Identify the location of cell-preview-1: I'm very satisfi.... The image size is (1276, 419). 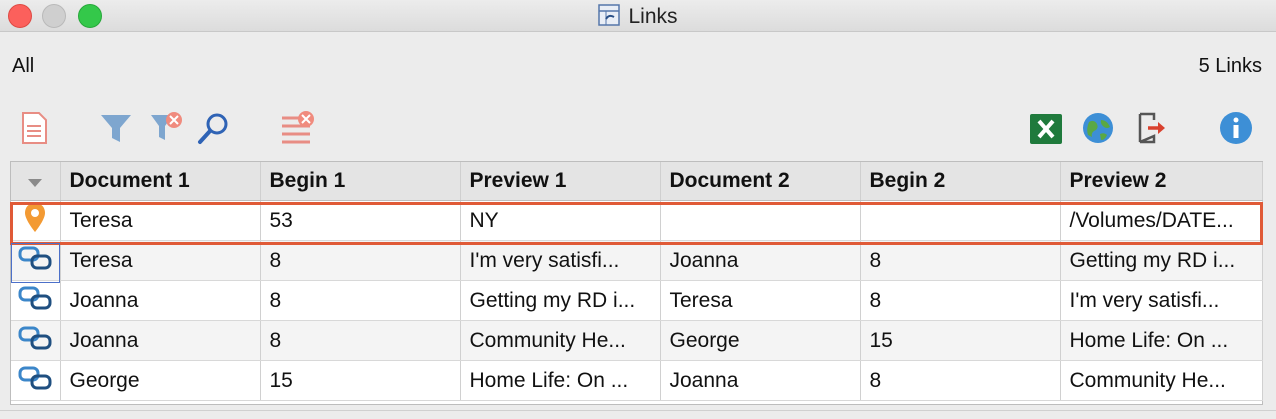
(560, 260).